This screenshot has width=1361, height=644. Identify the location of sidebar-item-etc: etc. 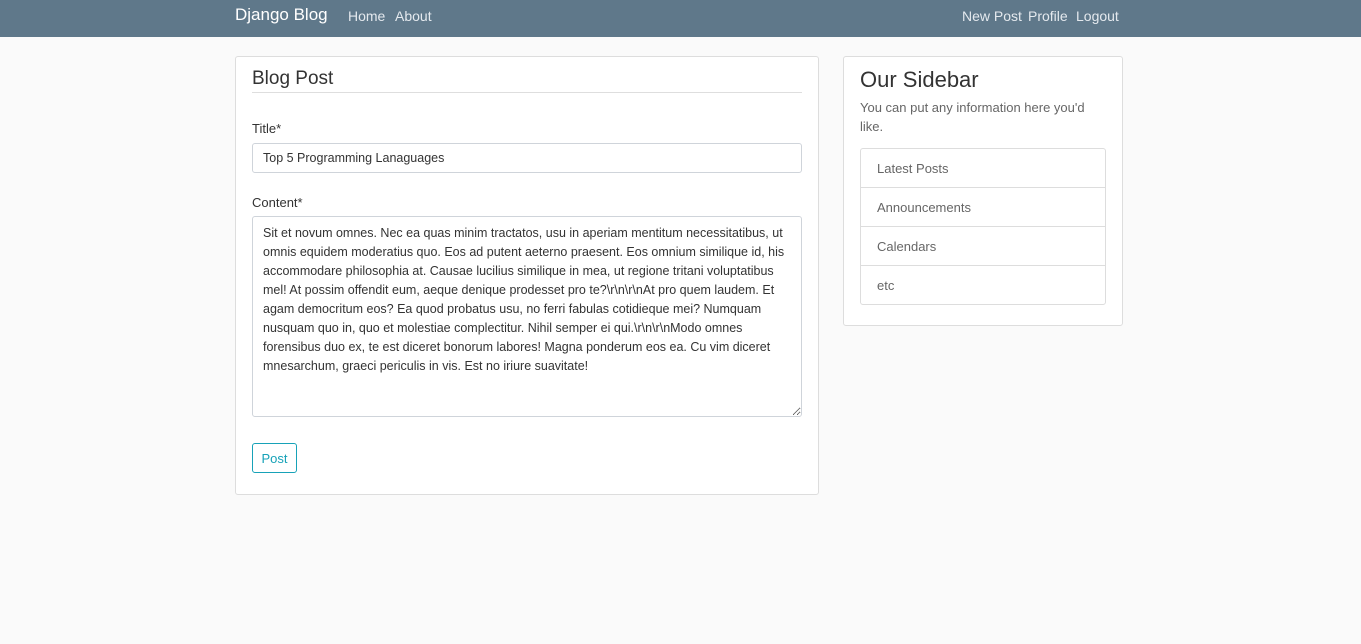
(983, 285).